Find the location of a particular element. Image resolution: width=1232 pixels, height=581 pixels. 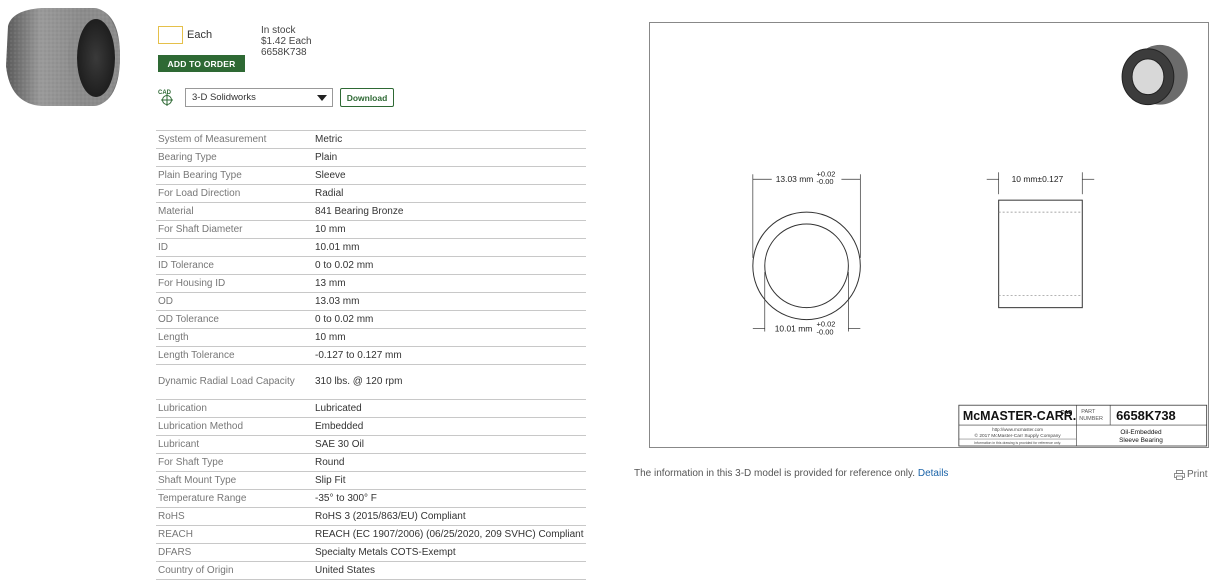

bearing-thumbnail is located at coordinates (1154, 75).